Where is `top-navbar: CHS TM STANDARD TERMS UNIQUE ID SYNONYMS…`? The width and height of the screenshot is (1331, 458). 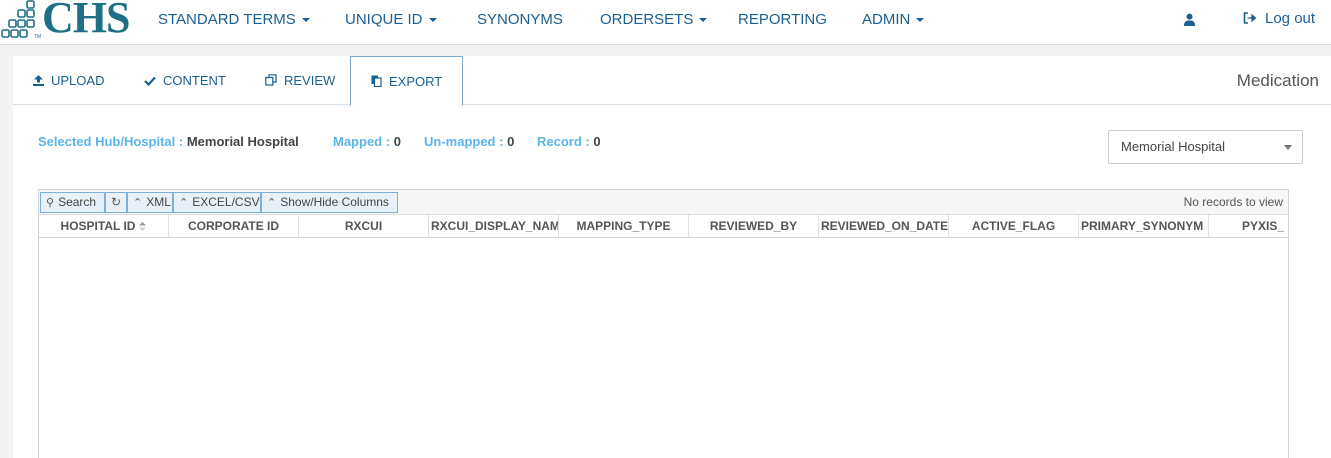 top-navbar: CHS TM STANDARD TERMS UNIQUE ID SYNONYMS… is located at coordinates (665, 22).